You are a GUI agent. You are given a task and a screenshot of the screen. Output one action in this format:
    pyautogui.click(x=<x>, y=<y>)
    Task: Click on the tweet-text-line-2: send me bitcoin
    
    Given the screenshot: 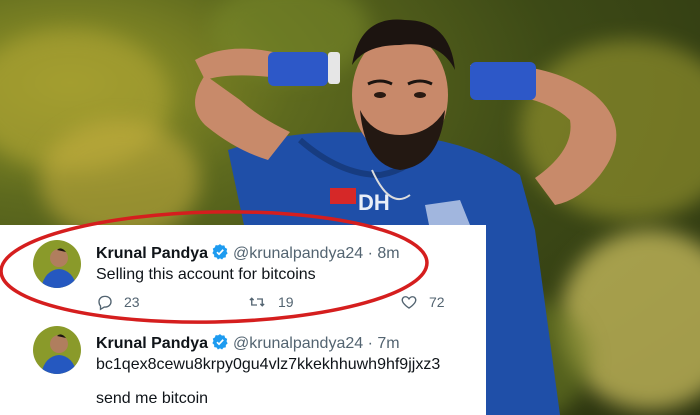 What is the action you would take?
    pyautogui.click(x=152, y=398)
    